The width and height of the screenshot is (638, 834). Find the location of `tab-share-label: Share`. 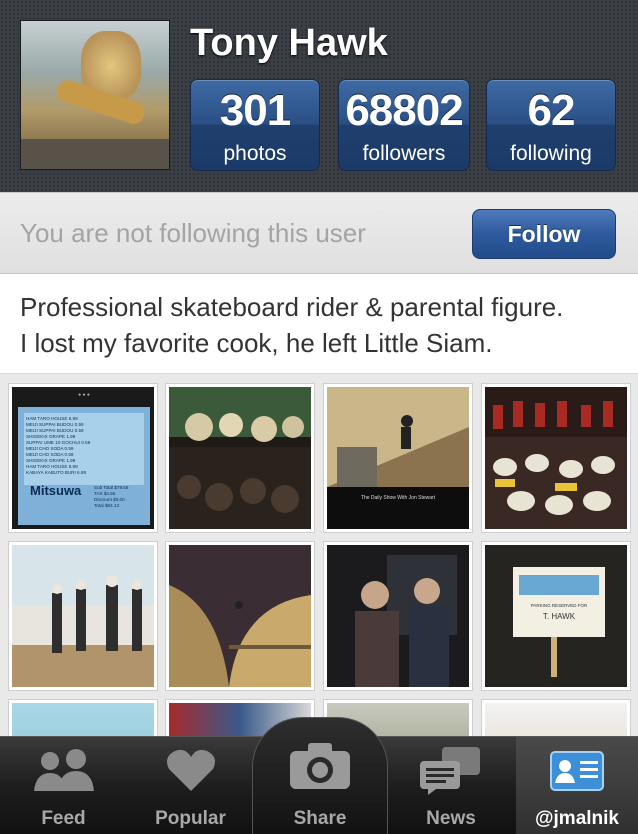

tab-share-label: Share is located at coordinates (320, 818).